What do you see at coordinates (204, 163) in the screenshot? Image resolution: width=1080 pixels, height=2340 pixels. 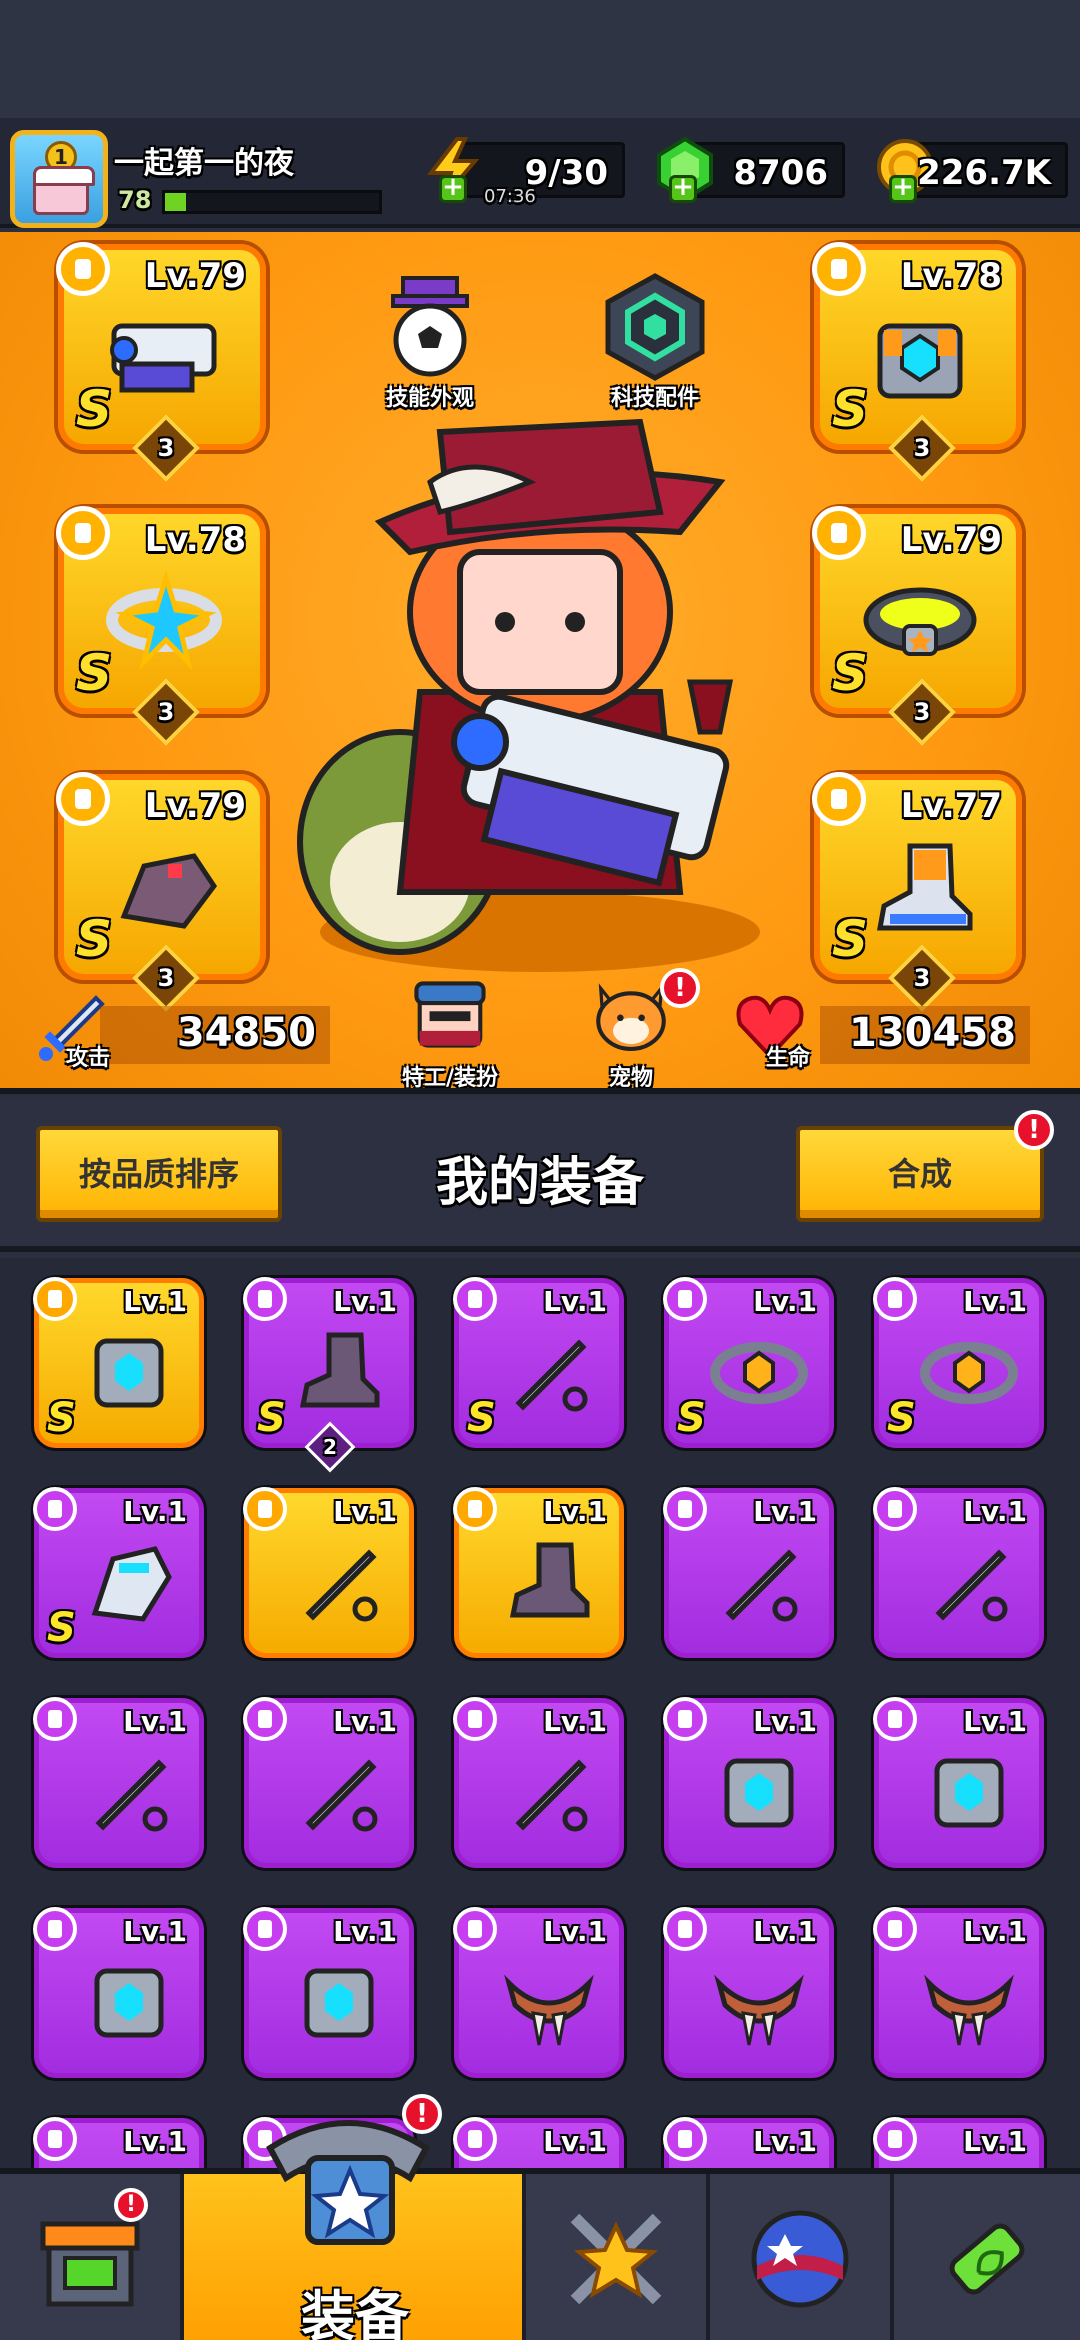 I see `player-name: 一起第一的夜` at bounding box center [204, 163].